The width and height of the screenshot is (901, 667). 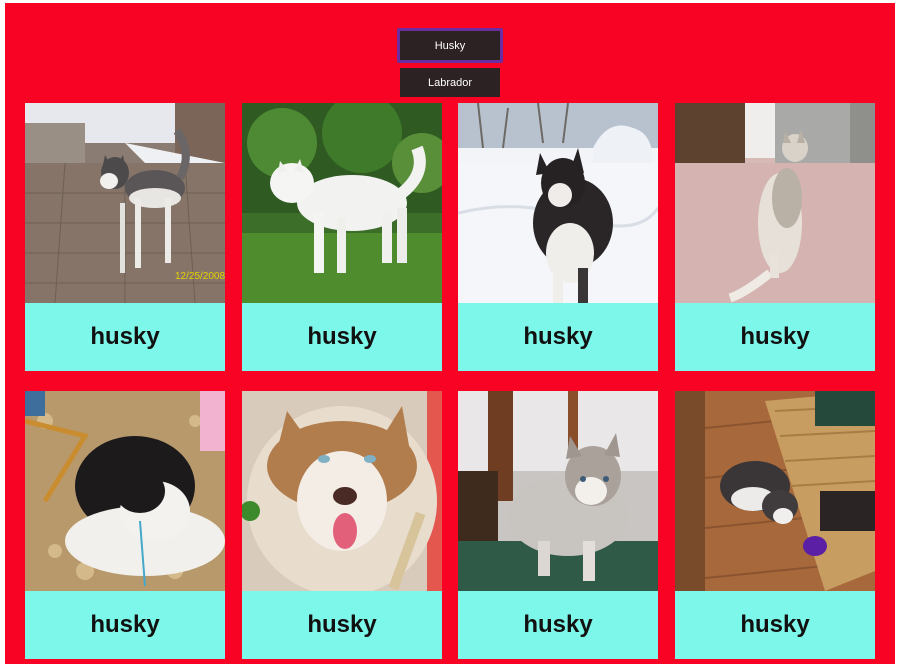 I want to click on dog-card: 12/25/2008 husky, so click(x=125, y=237).